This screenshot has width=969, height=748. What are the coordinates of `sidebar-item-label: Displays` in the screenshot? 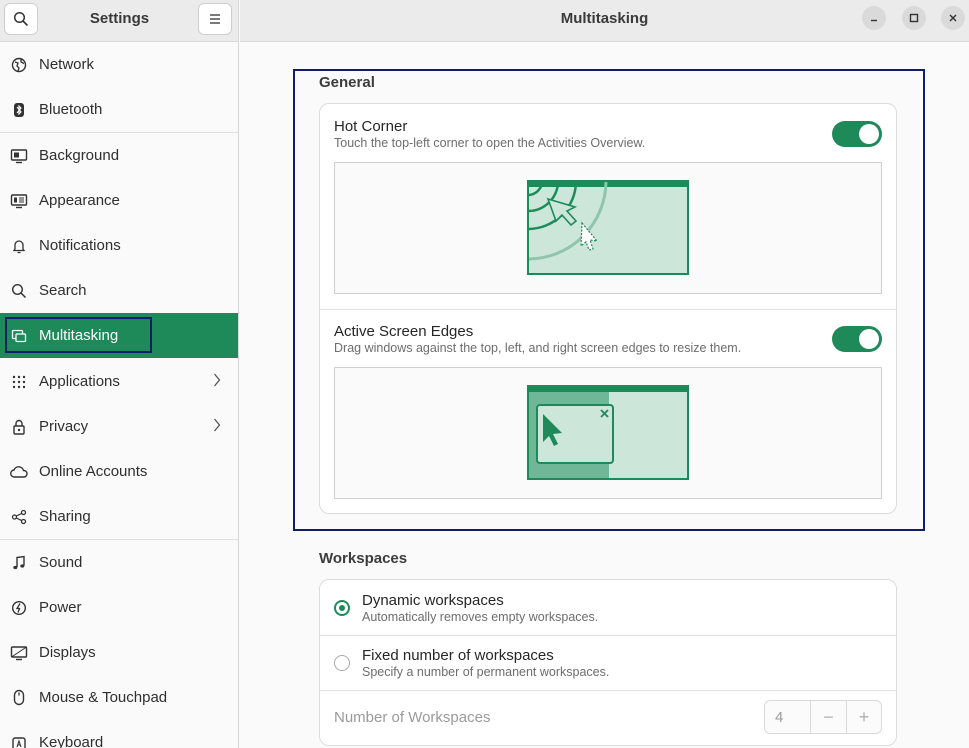 It's located at (67, 652).